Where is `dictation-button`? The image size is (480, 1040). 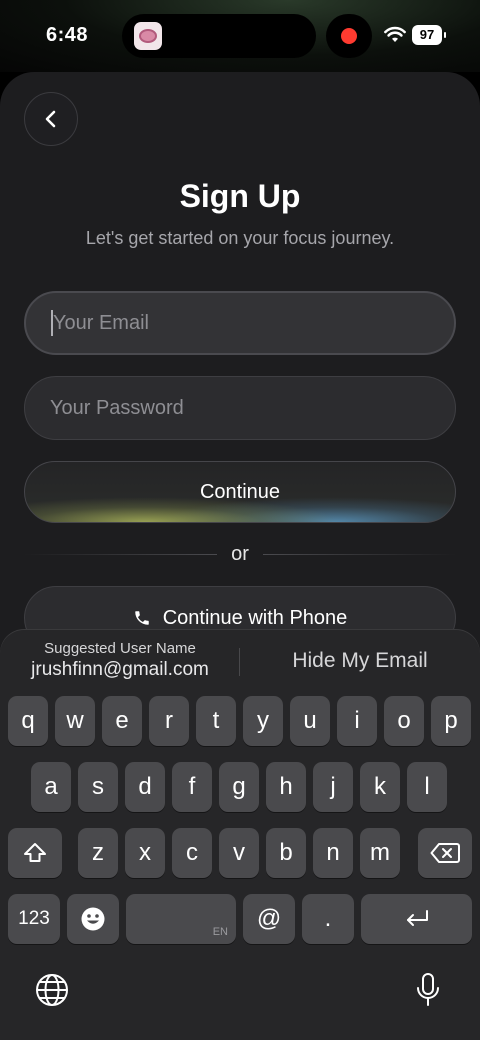
dictation-button is located at coordinates (428, 990).